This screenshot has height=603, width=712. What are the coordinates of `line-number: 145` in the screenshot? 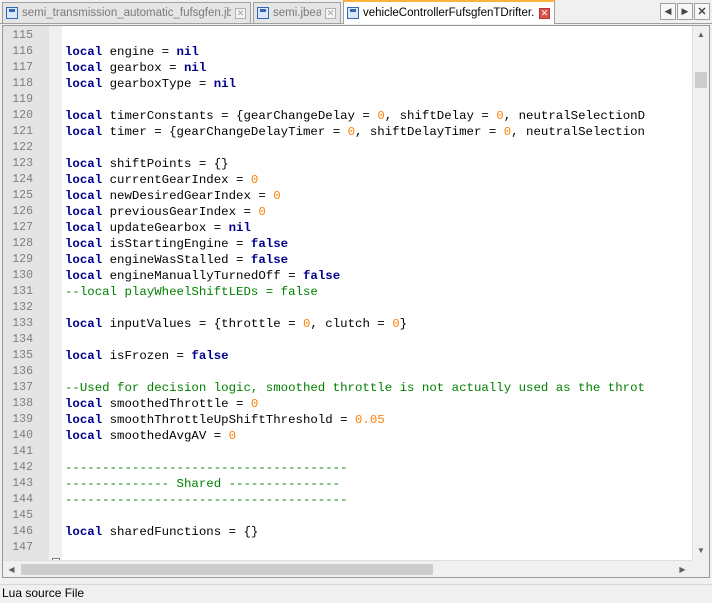 It's located at (22, 515).